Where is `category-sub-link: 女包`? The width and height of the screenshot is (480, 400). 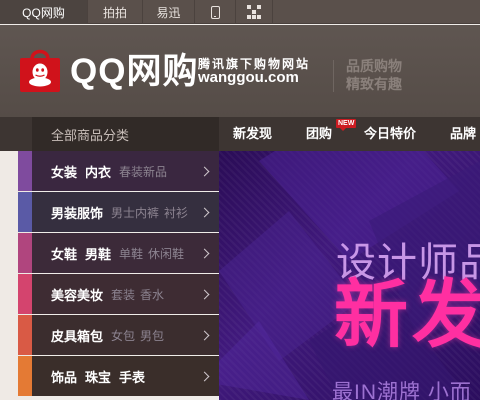
category-sub-link: 女包 is located at coordinates (123, 335).